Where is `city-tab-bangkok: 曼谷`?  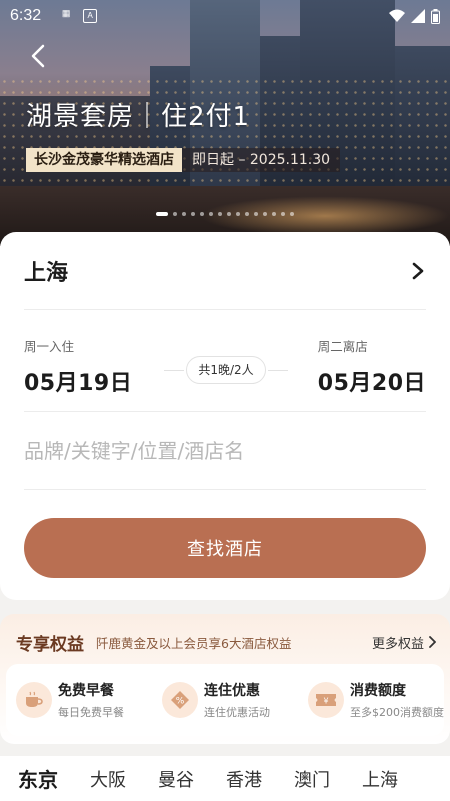 city-tab-bangkok: 曼谷 is located at coordinates (176, 779).